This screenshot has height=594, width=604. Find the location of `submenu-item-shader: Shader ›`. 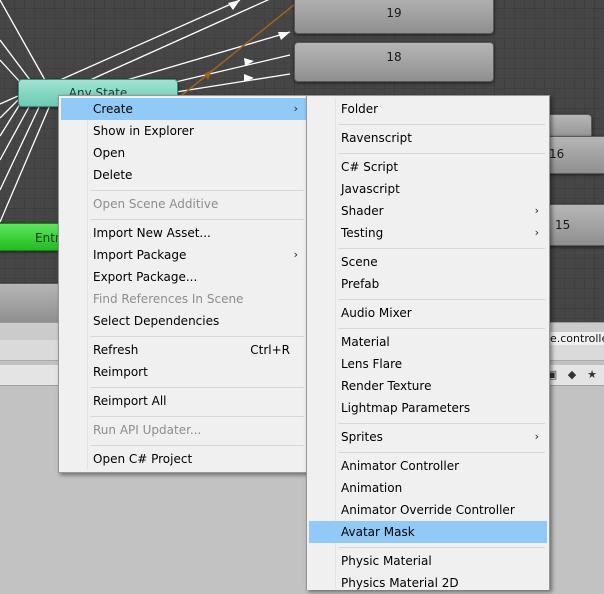

submenu-item-shader: Shader › is located at coordinates (428, 211).